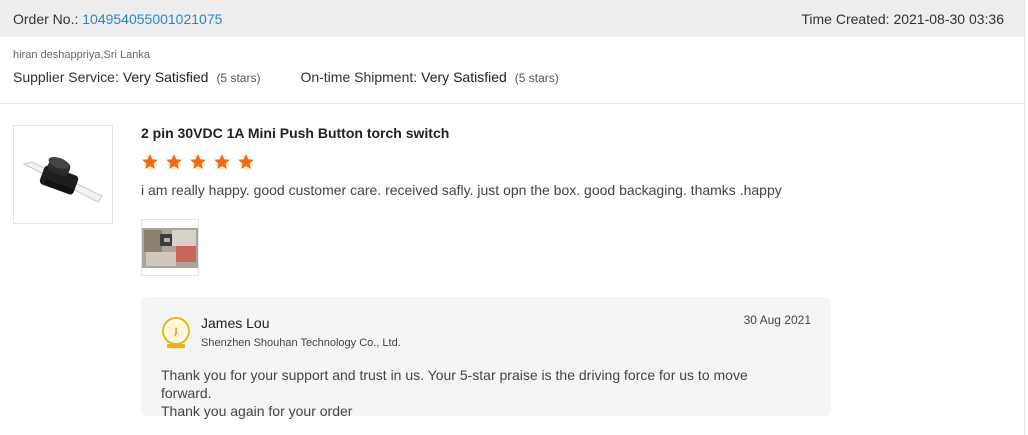 The height and width of the screenshot is (435, 1028). Describe the element at coordinates (81, 55) in the screenshot. I see `buyer-name-location: hiran deshappriya,Sri Lanka` at that location.